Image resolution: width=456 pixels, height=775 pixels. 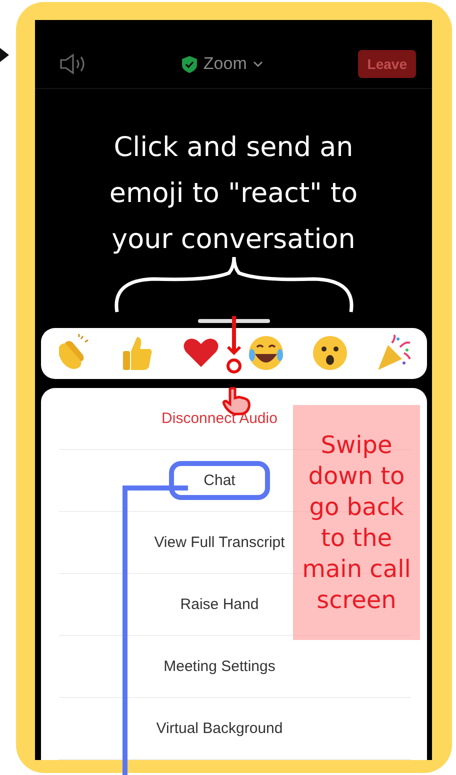 What do you see at coordinates (234, 320) in the screenshot?
I see `drag-handle` at bounding box center [234, 320].